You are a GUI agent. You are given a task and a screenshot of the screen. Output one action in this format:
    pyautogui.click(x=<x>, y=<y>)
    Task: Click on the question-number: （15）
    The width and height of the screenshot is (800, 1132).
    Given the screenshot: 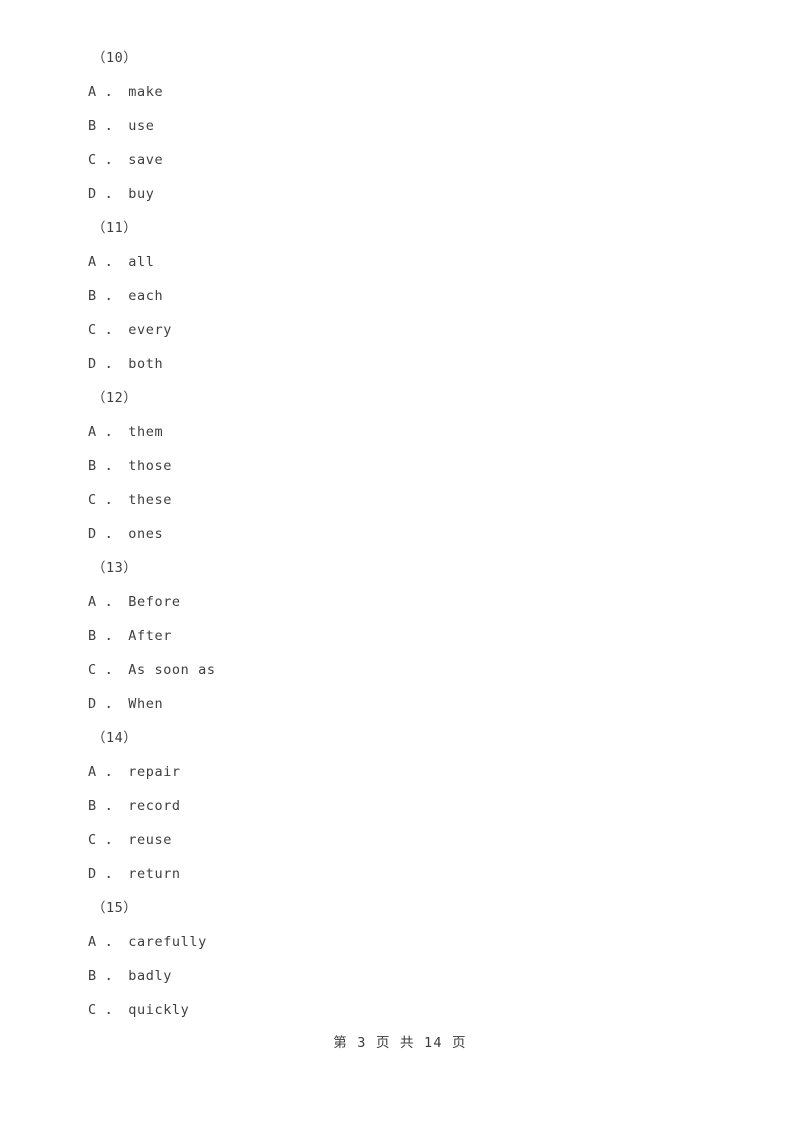 What is the action you would take?
    pyautogui.click(x=115, y=908)
    